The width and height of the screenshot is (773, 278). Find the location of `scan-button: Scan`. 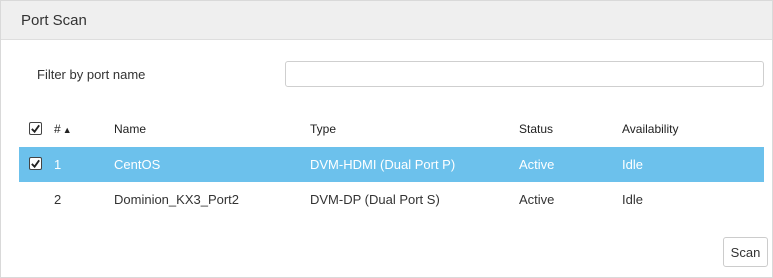

scan-button: Scan is located at coordinates (745, 252).